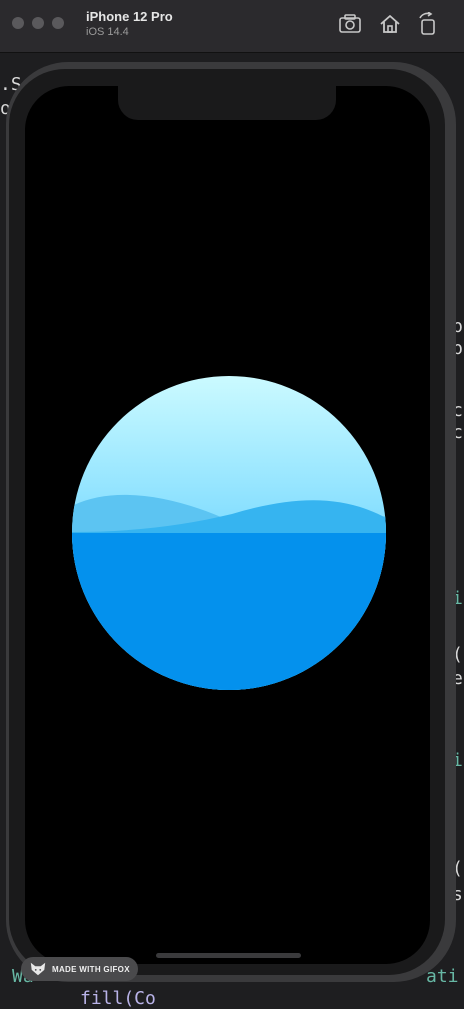  I want to click on close-window-button, so click(18, 23).